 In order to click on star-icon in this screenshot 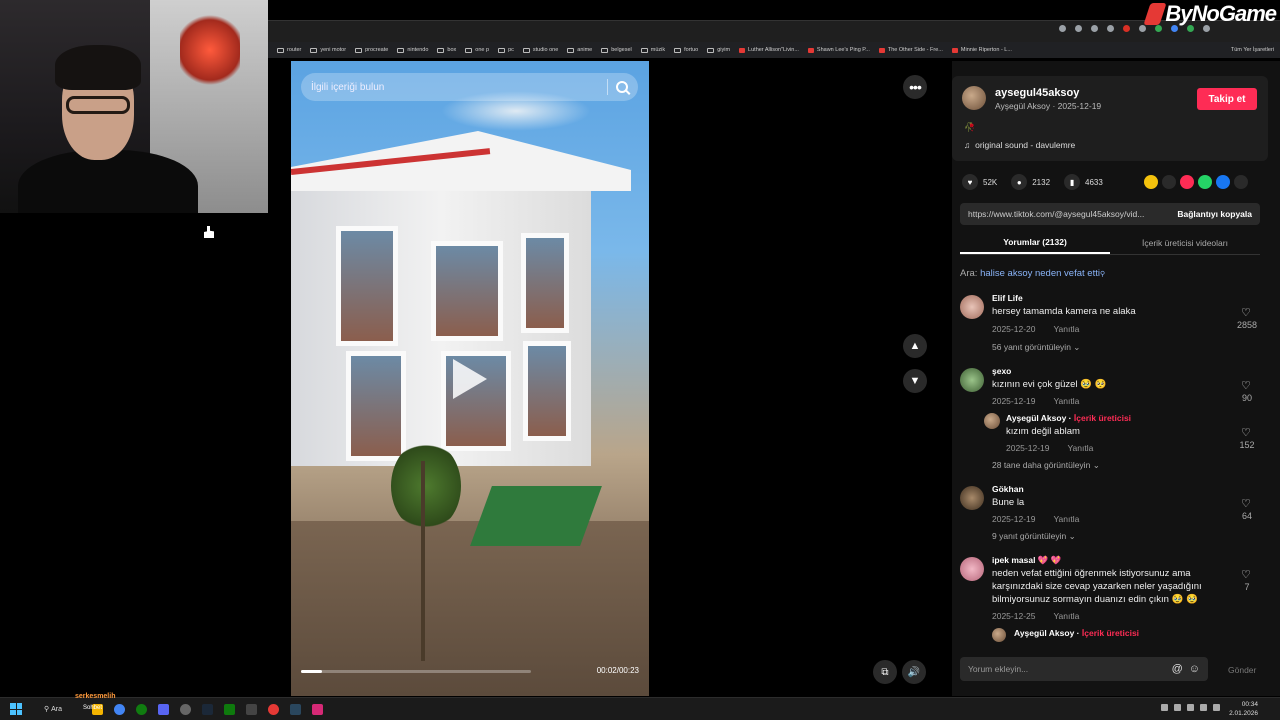, I will do `click(1110, 28)`.